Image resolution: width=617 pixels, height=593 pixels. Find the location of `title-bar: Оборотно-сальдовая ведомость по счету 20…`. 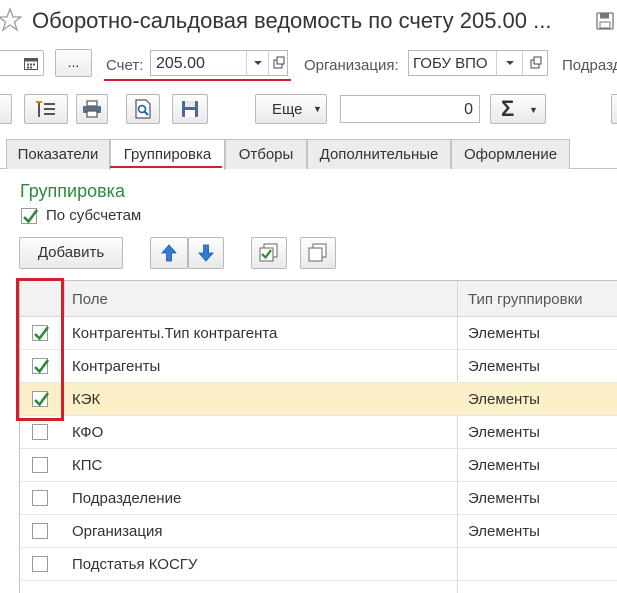

title-bar: Оборотно-сальдовая ведомость по счету 20… is located at coordinates (308, 22).